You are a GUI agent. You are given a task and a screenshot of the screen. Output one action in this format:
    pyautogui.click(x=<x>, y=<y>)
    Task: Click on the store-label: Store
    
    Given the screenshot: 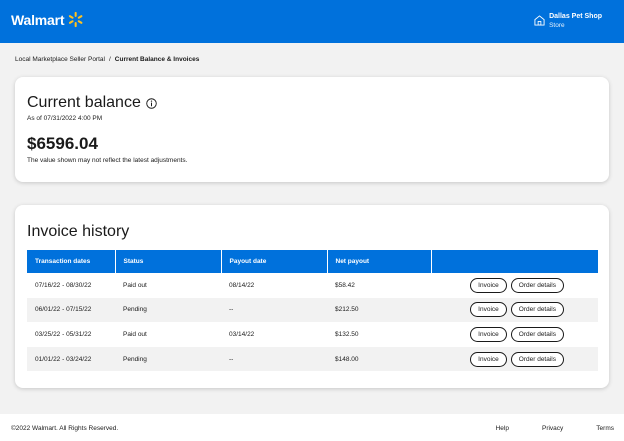 What is the action you would take?
    pyautogui.click(x=557, y=25)
    